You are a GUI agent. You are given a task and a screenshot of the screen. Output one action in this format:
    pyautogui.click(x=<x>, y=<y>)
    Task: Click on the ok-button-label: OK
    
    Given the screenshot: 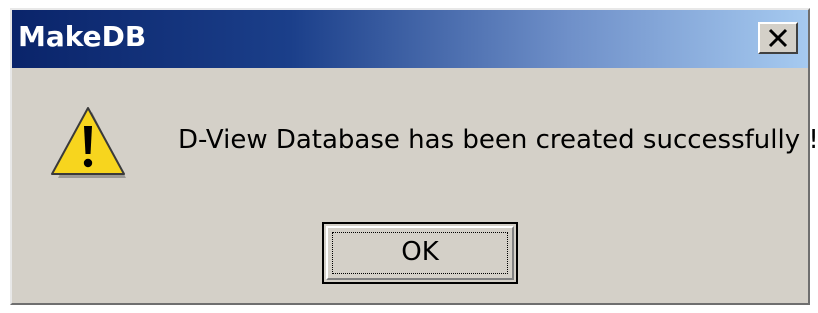 What is the action you would take?
    pyautogui.click(x=420, y=252)
    